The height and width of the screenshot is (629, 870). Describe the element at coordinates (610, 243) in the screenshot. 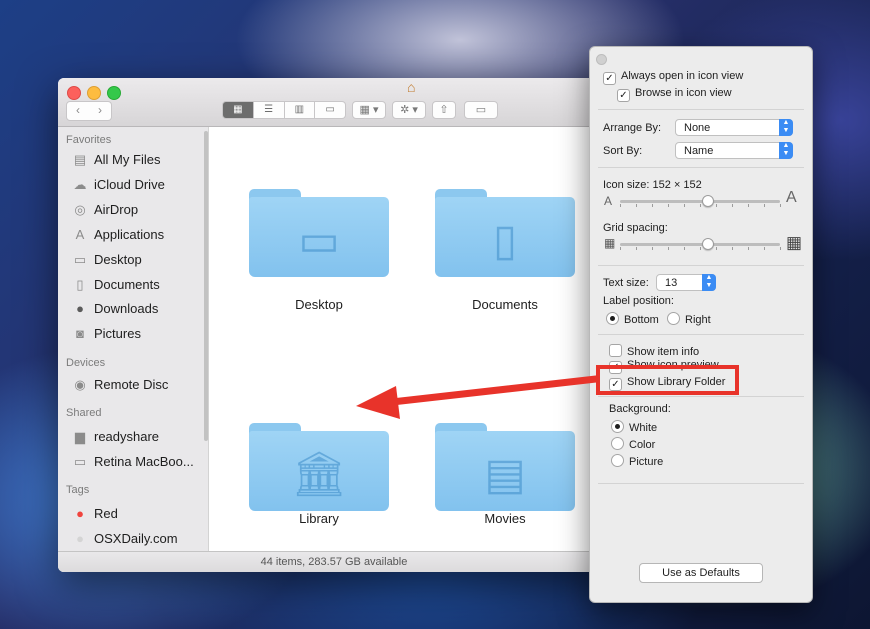

I see `tight-grid-icon: ▦` at that location.